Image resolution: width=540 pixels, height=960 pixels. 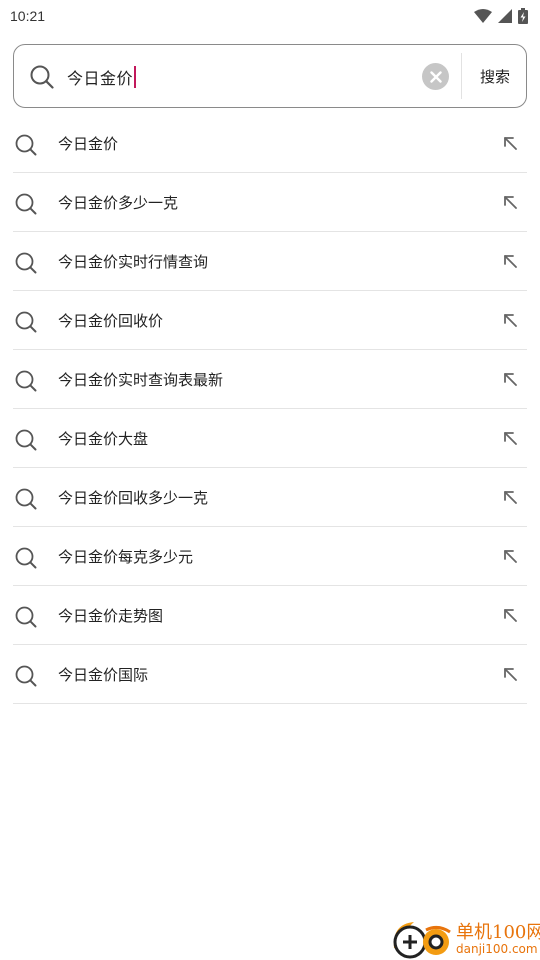 What do you see at coordinates (270, 674) in the screenshot?
I see `suggestion-row: 今日金价国际` at bounding box center [270, 674].